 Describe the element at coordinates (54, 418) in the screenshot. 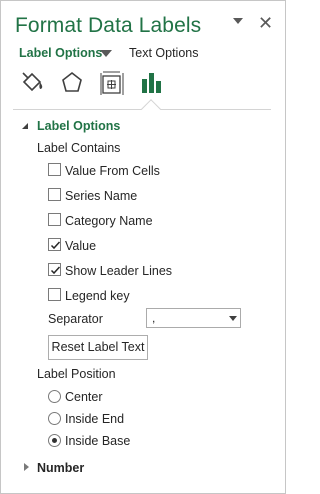

I see `inside-end-radio` at that location.